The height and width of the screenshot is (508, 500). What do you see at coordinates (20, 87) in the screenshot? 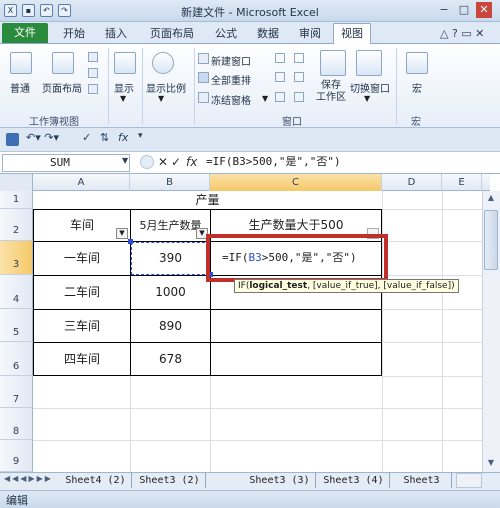
I see `normal-view-label: 普通` at bounding box center [20, 87].